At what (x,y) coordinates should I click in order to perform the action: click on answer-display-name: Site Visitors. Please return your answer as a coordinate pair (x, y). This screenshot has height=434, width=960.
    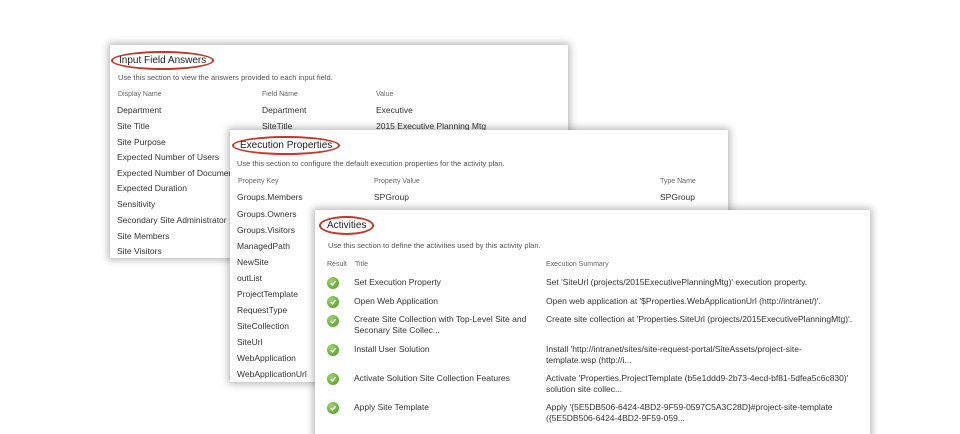
    Looking at the image, I should click on (139, 251).